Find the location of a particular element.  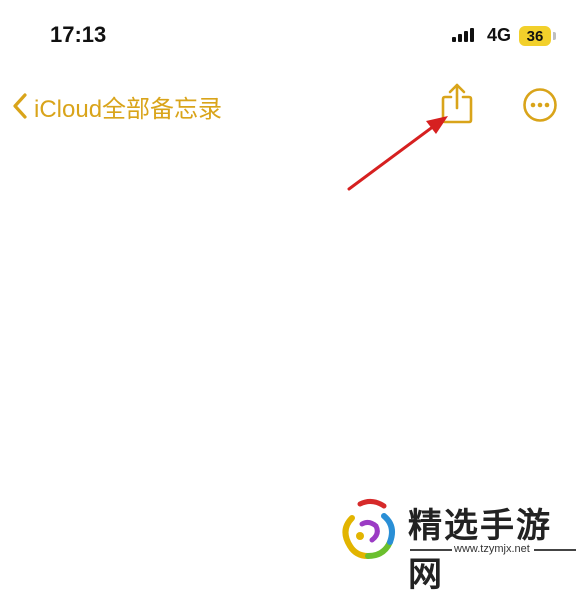

watermark-divider-right is located at coordinates (555, 550).